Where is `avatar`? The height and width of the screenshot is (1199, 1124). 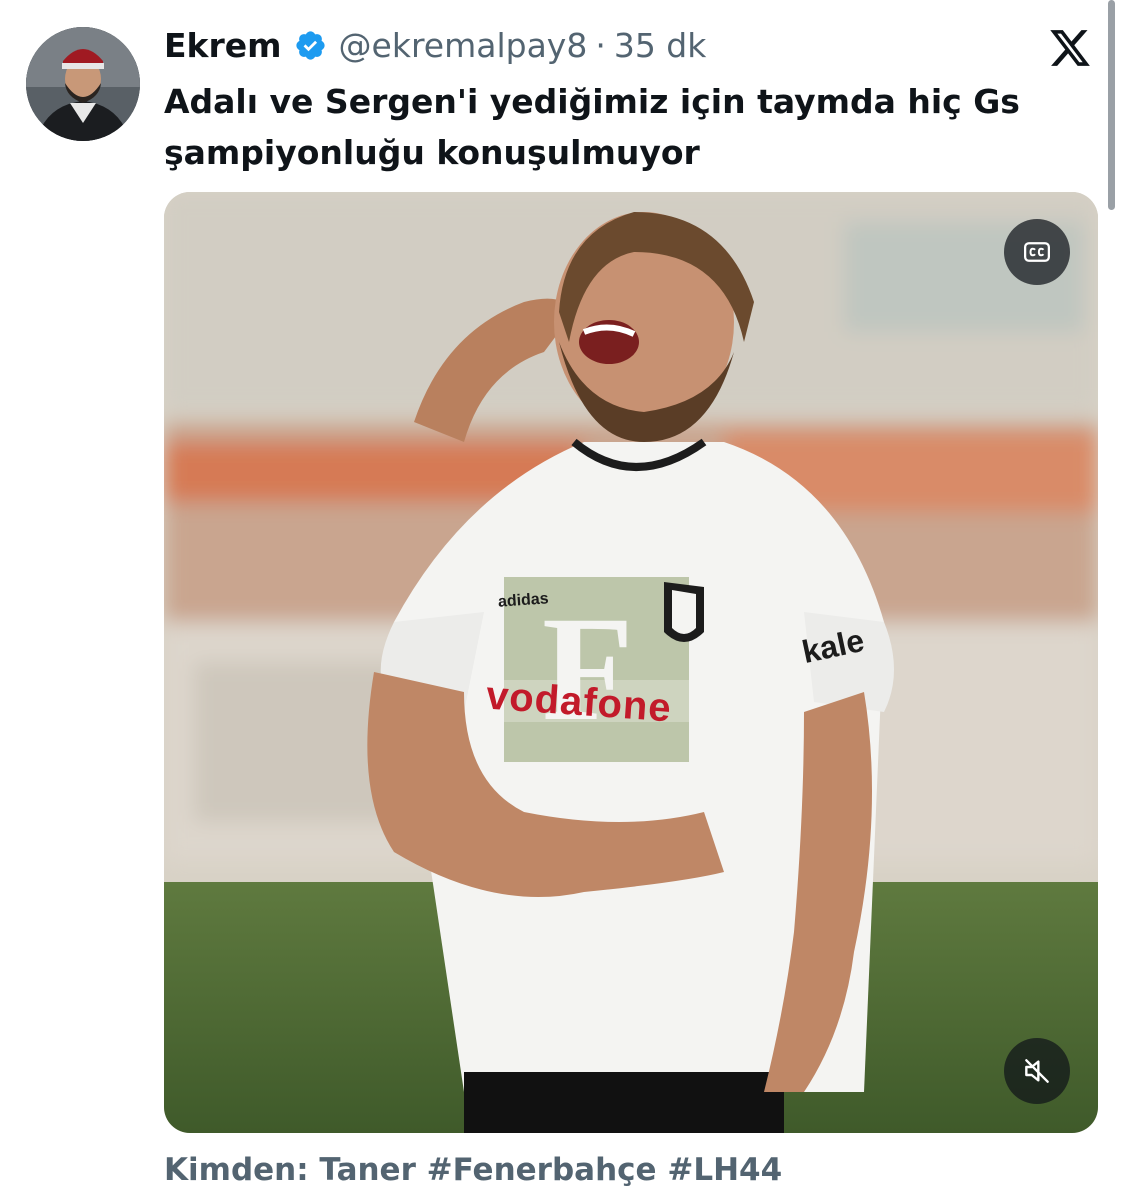 avatar is located at coordinates (83, 84).